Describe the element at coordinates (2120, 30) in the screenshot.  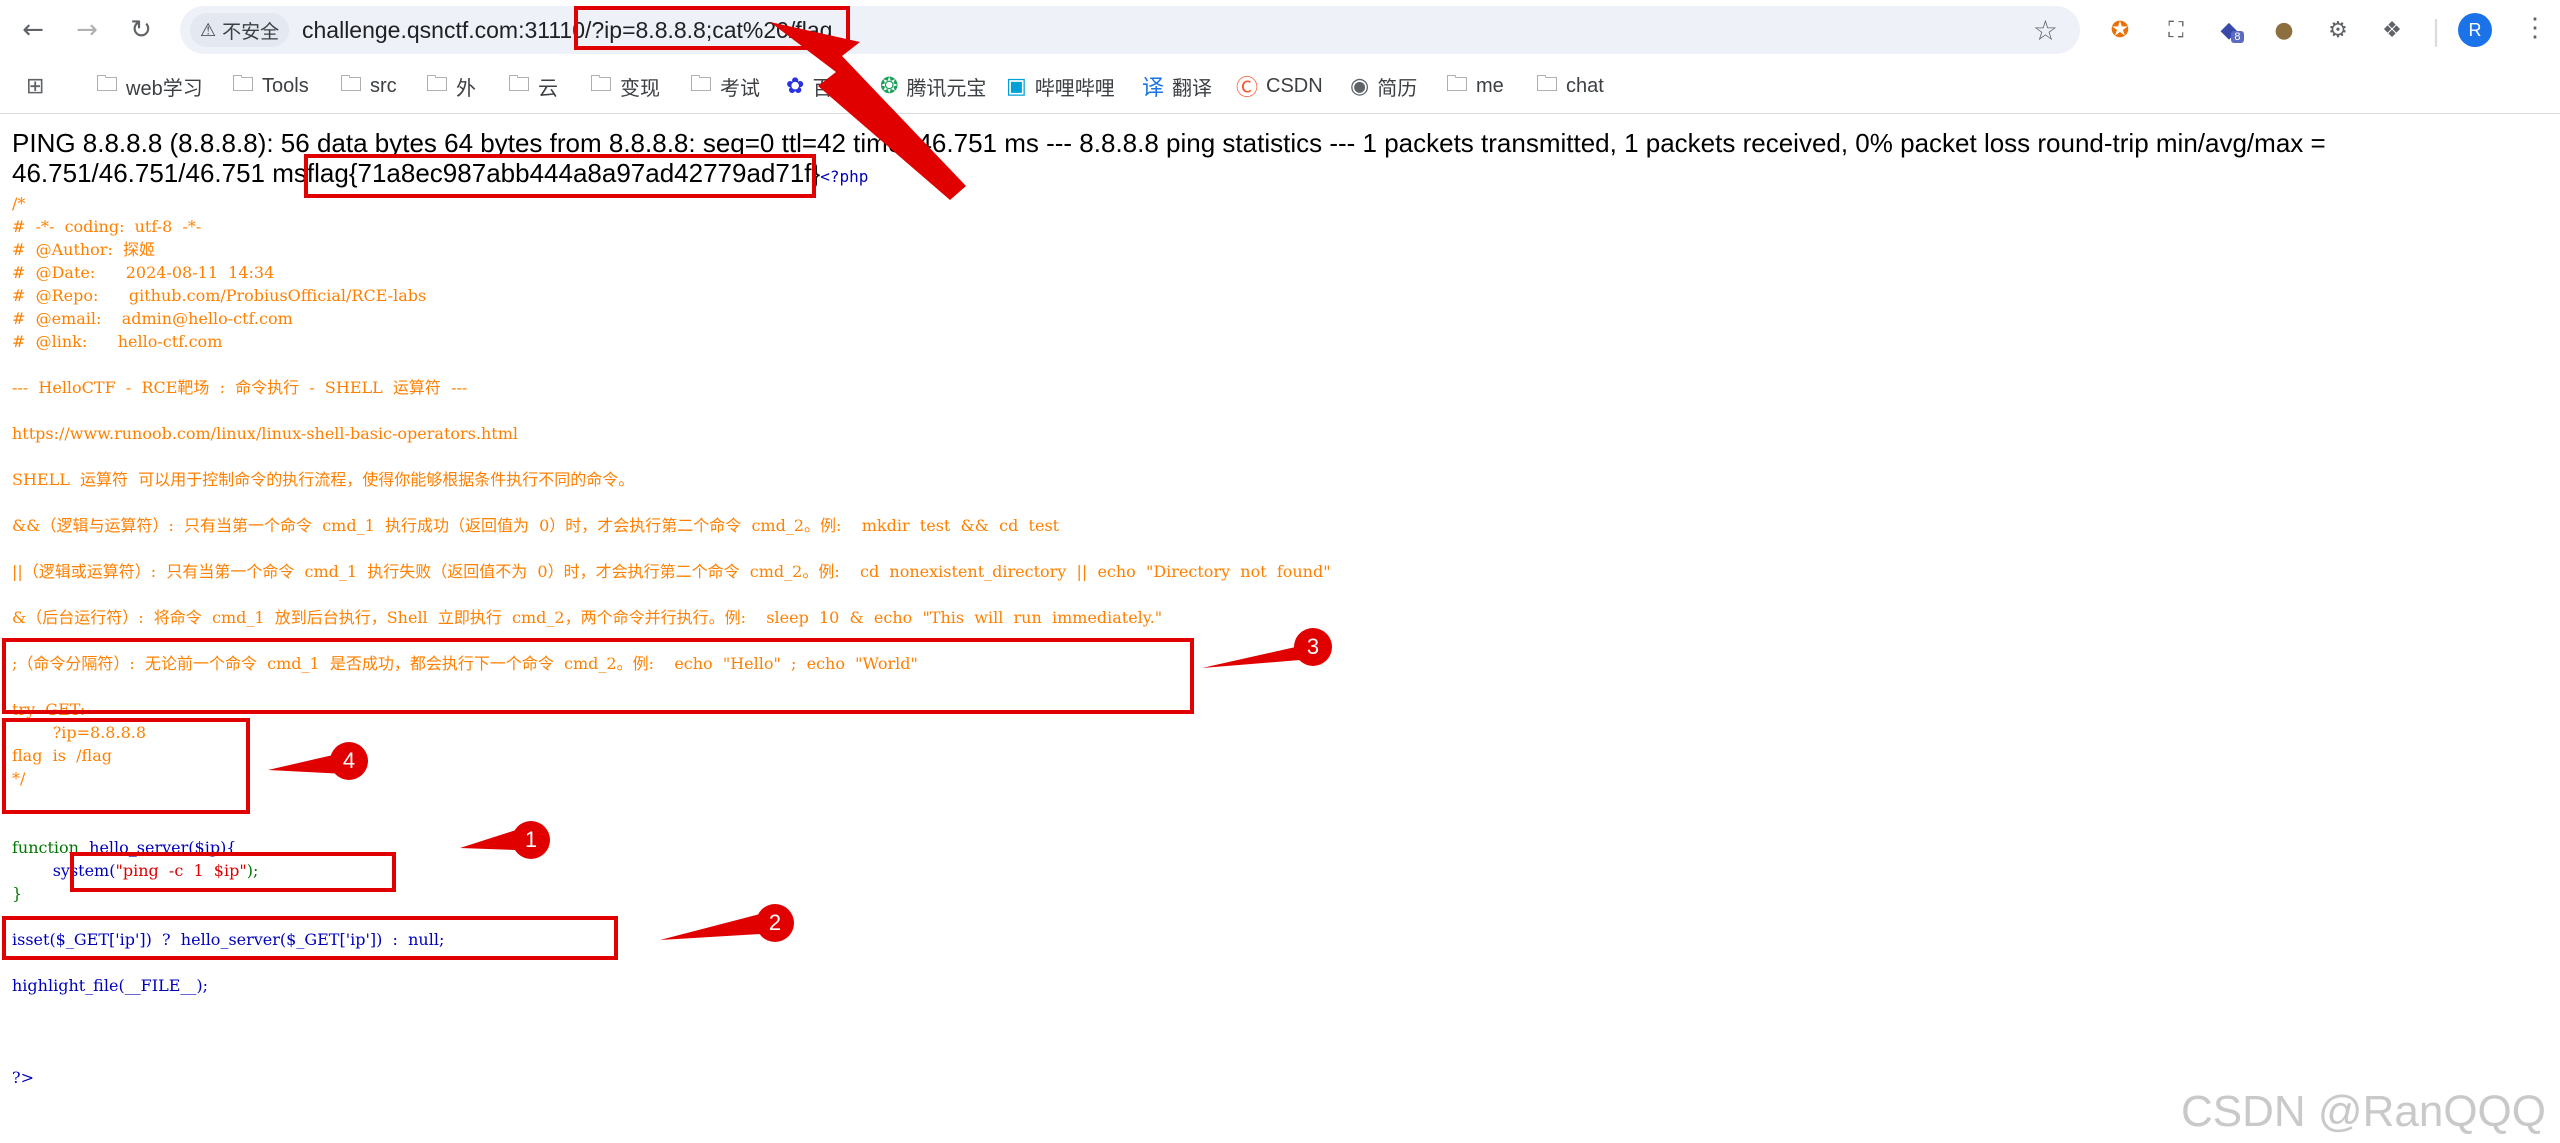
I see `extension-icon-1: ✪` at that location.